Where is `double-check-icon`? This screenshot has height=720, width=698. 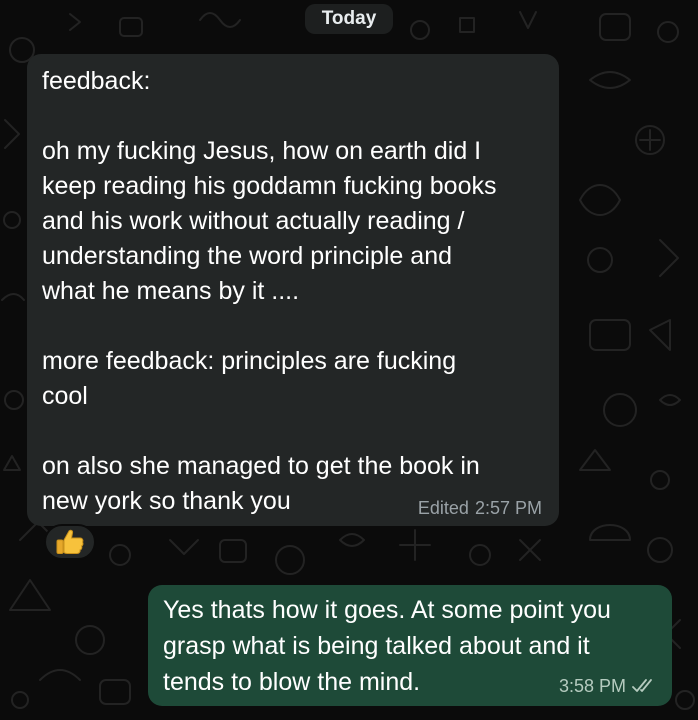
double-check-icon is located at coordinates (642, 685).